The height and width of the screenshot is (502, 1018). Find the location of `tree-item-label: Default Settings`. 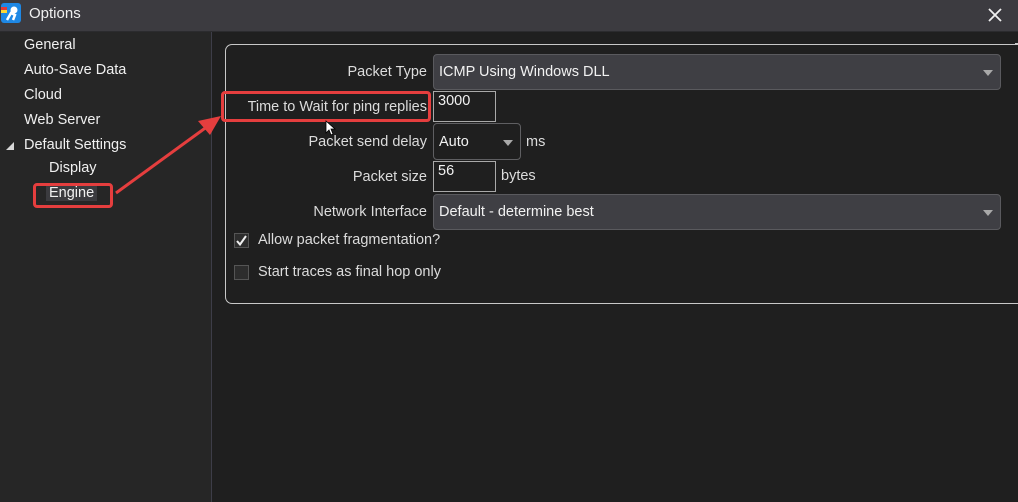

tree-item-label: Default Settings is located at coordinates (75, 145).